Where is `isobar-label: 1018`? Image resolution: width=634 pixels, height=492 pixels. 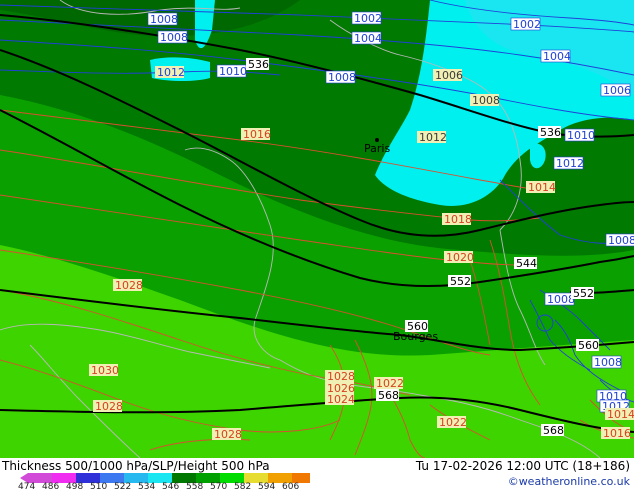 isobar-label: 1018 is located at coordinates (458, 219).